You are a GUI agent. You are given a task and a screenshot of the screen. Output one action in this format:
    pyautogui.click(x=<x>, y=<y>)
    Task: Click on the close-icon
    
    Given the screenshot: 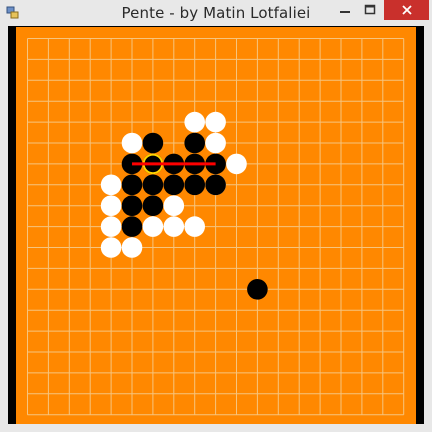 What is the action you would take?
    pyautogui.click(x=406, y=10)
    